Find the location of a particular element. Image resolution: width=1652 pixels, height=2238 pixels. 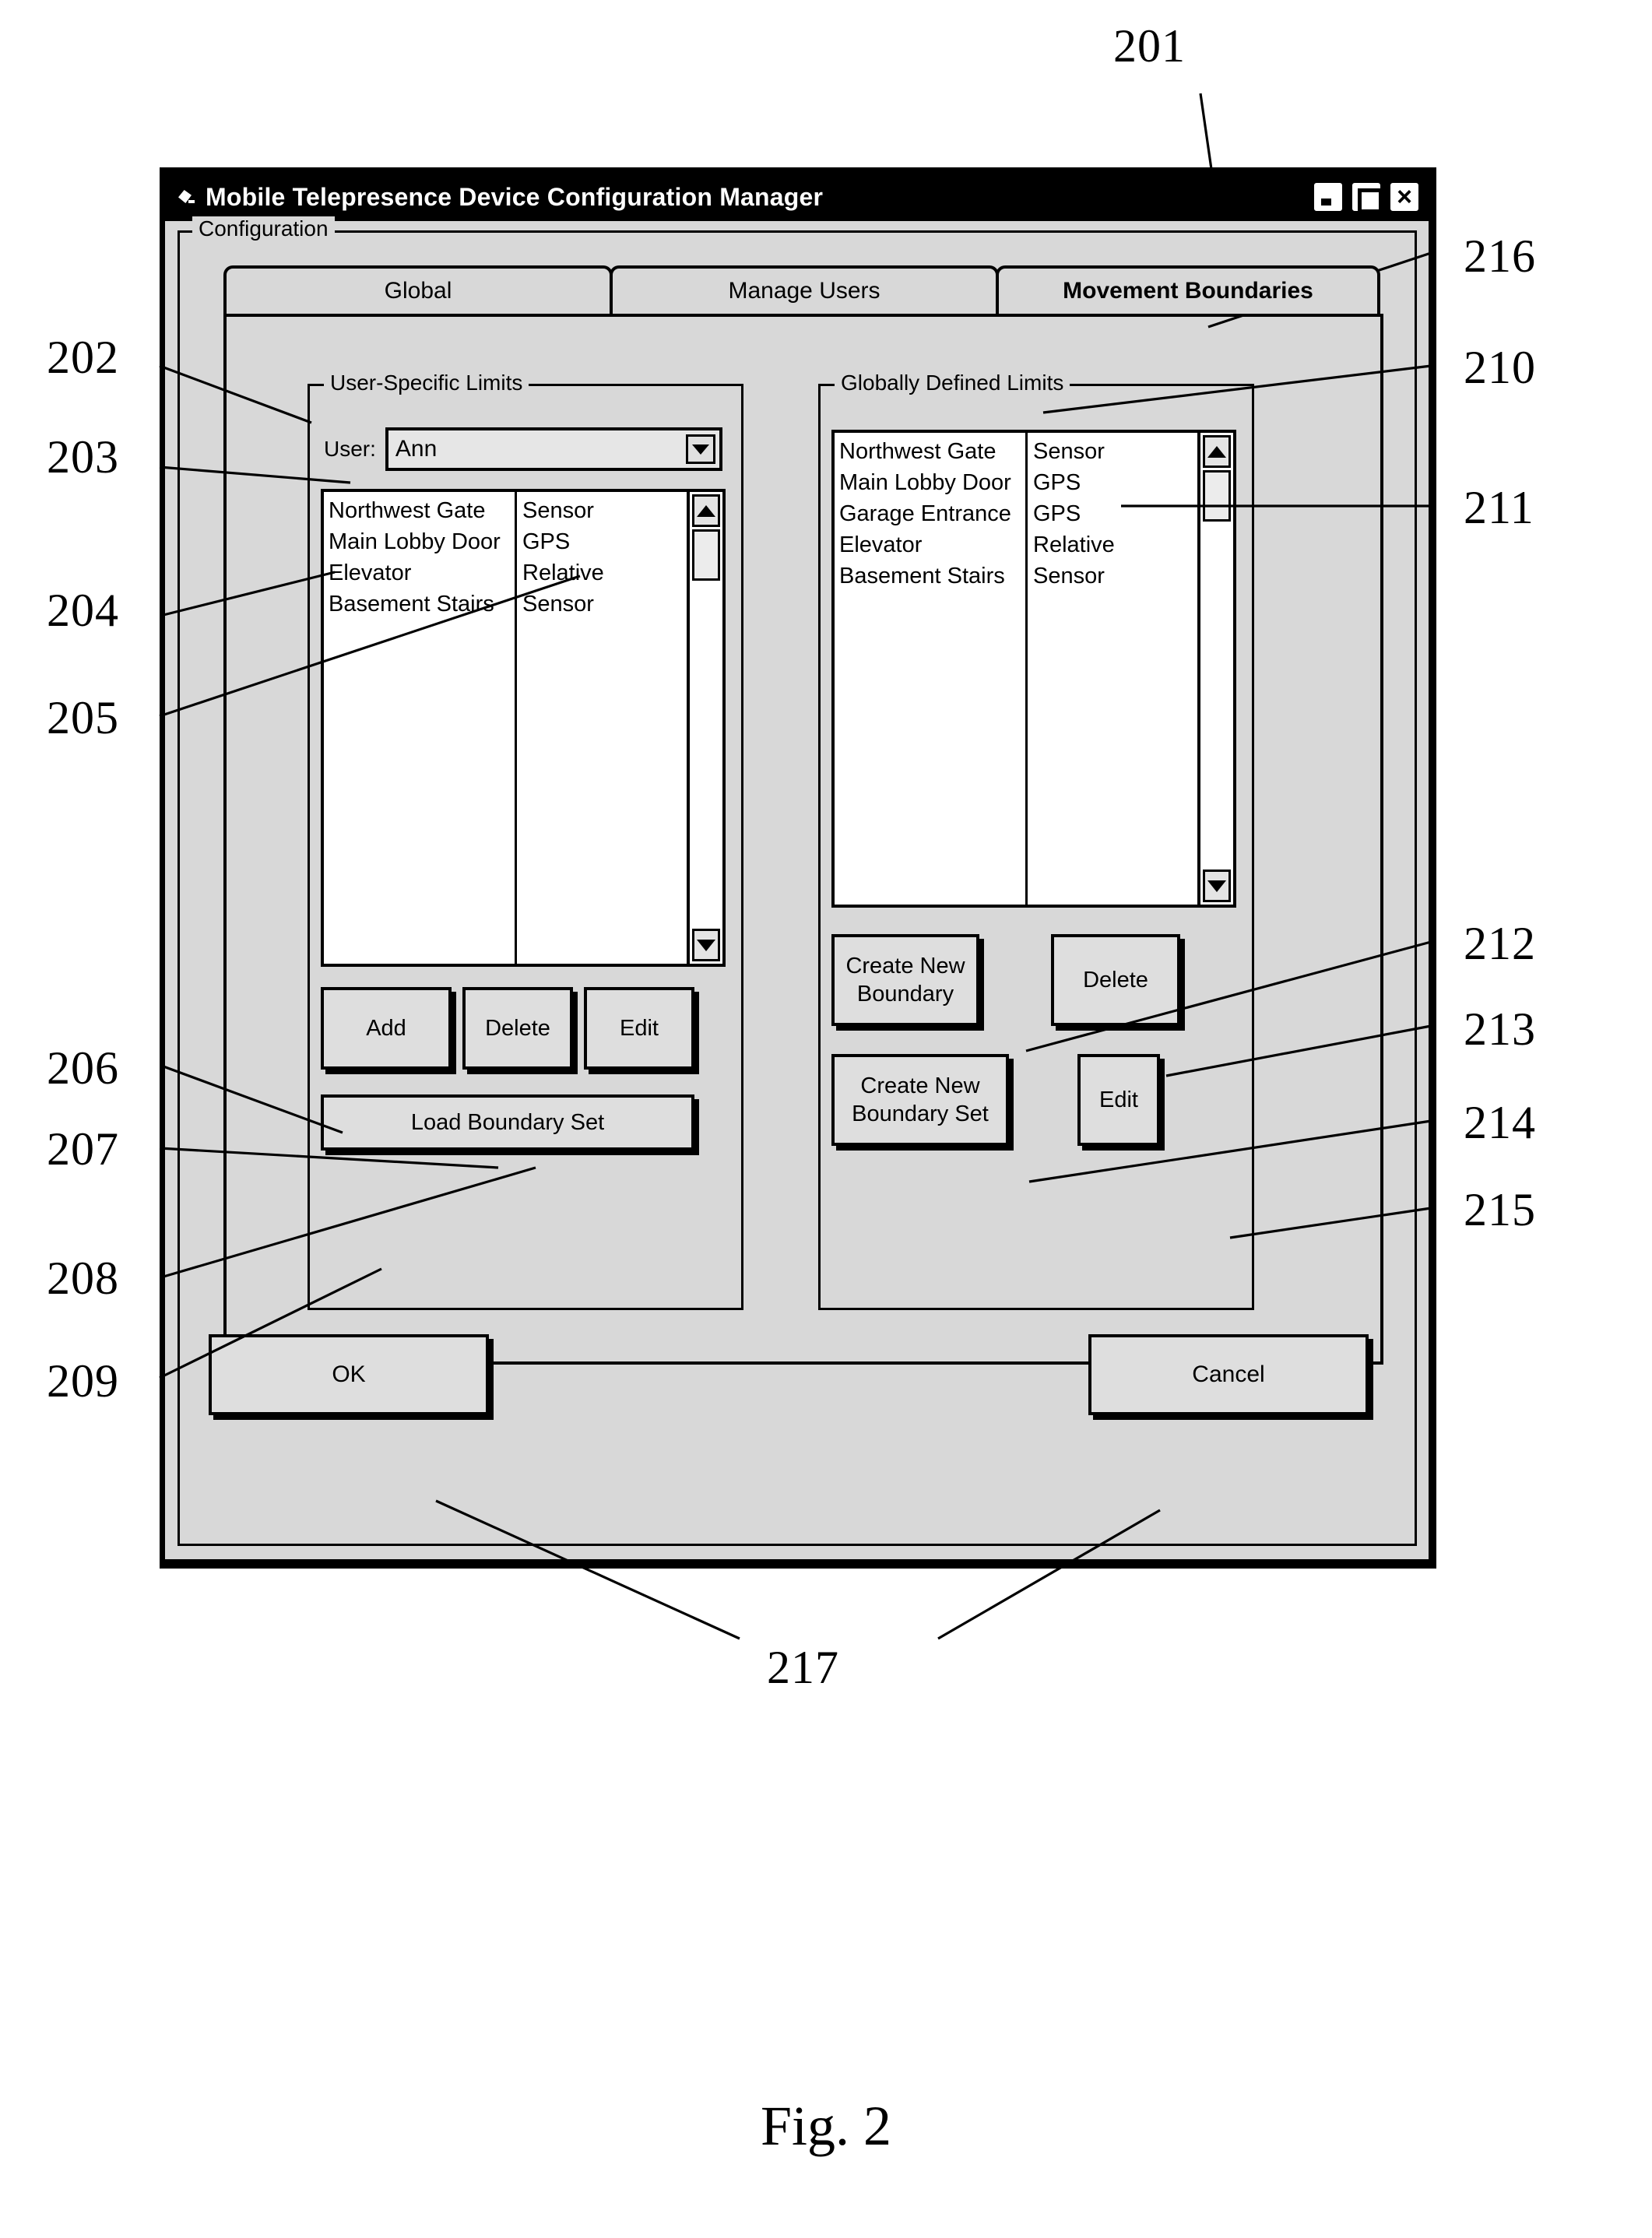

user-dropdown-value: Ann is located at coordinates (416, 449).